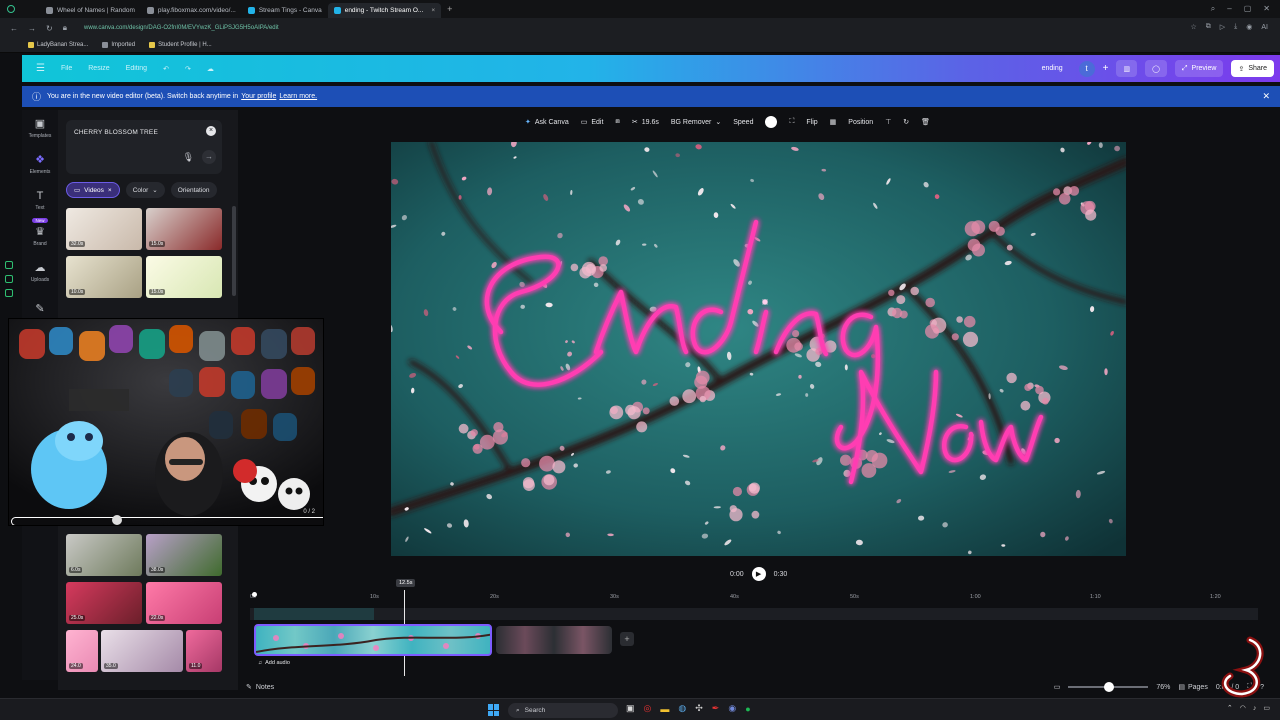 The height and width of the screenshot is (720, 1280). I want to click on flip-button: Flip, so click(811, 122).